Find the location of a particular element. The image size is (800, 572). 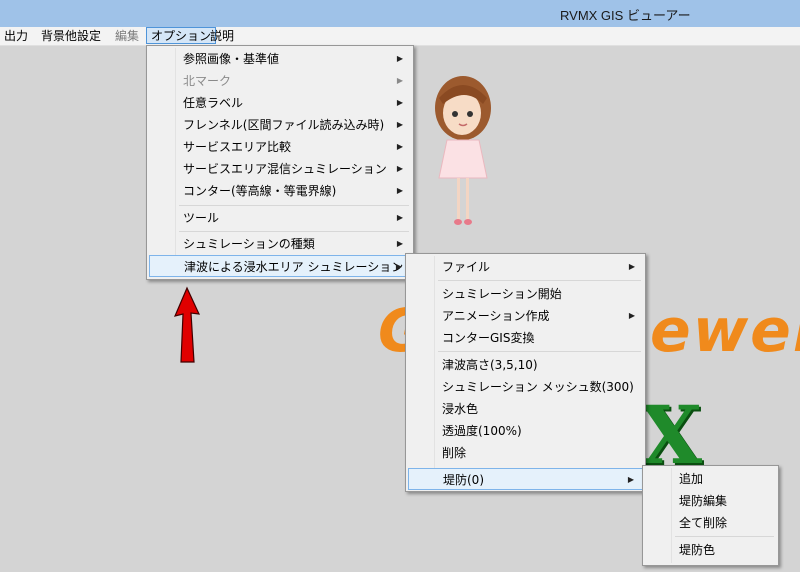

logo-text-ewer: ewer is located at coordinates (725, 331).